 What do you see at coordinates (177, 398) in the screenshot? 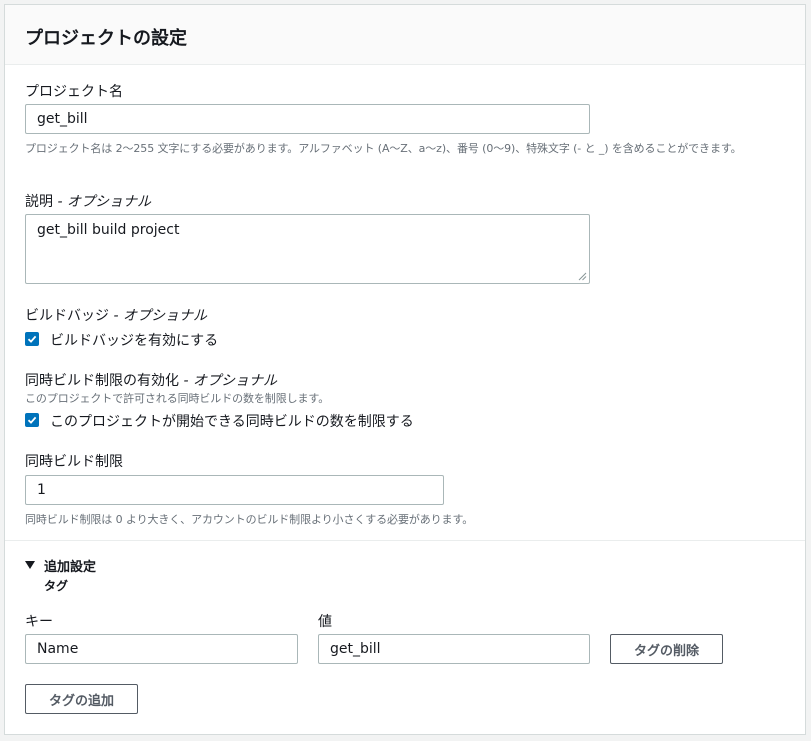
I see `concurrent-limit-hint: このプロジェクトで許可される同時ビルドの数を制限します。` at bounding box center [177, 398].